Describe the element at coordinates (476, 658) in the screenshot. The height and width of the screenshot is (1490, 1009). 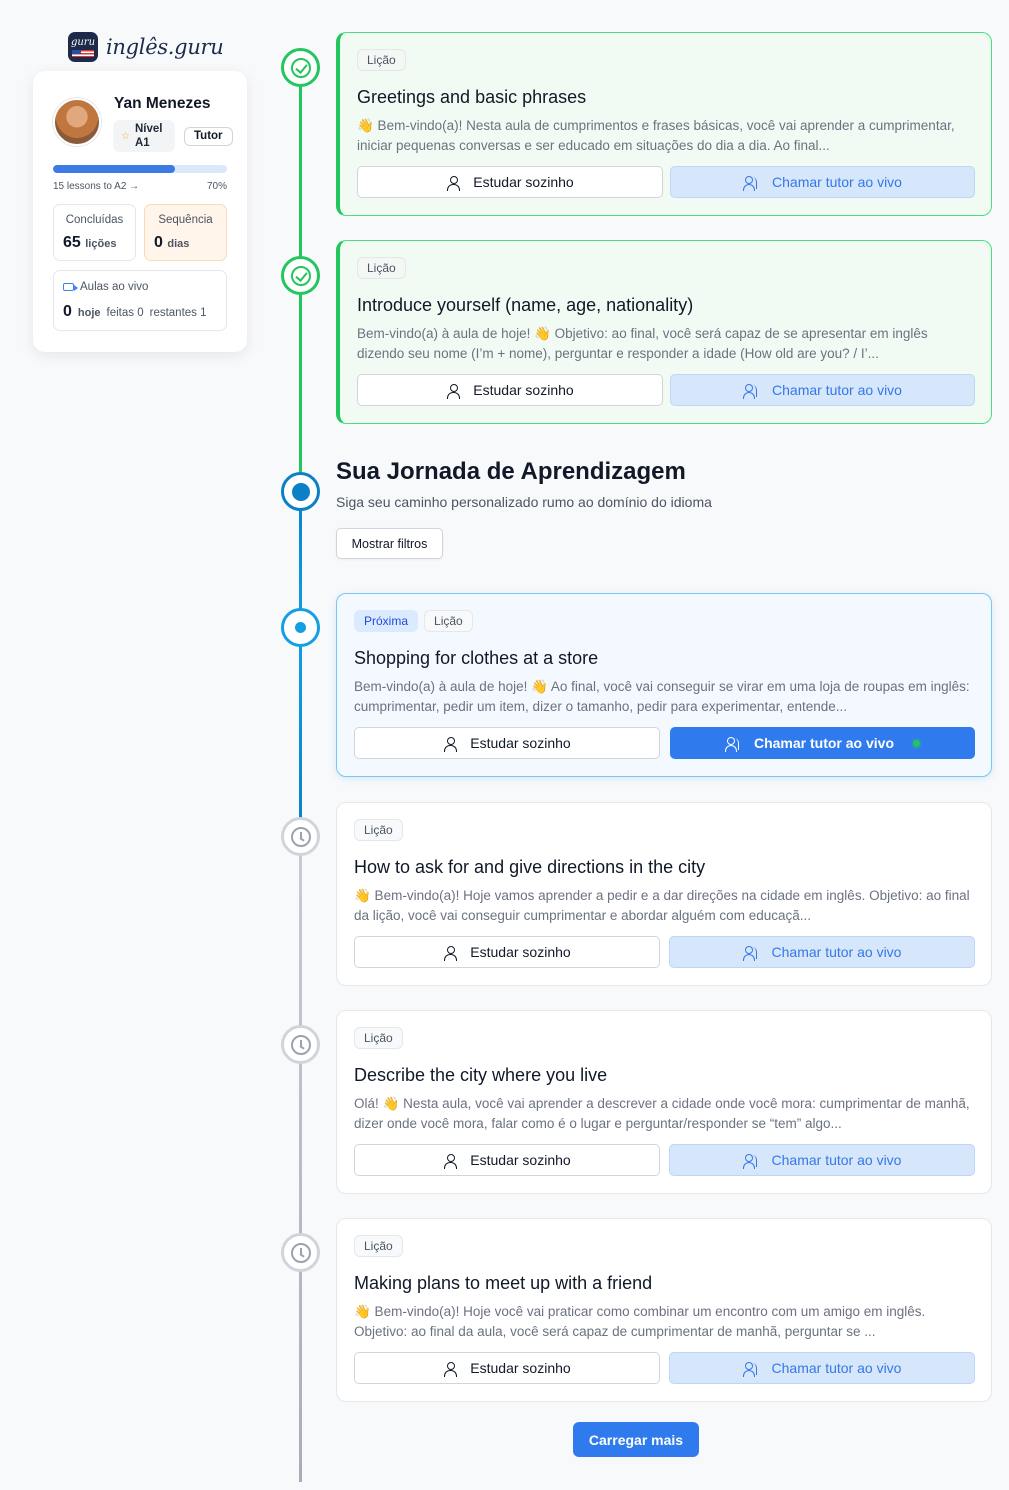
I see `lesson-title: Shopping for clothes at a store` at that location.